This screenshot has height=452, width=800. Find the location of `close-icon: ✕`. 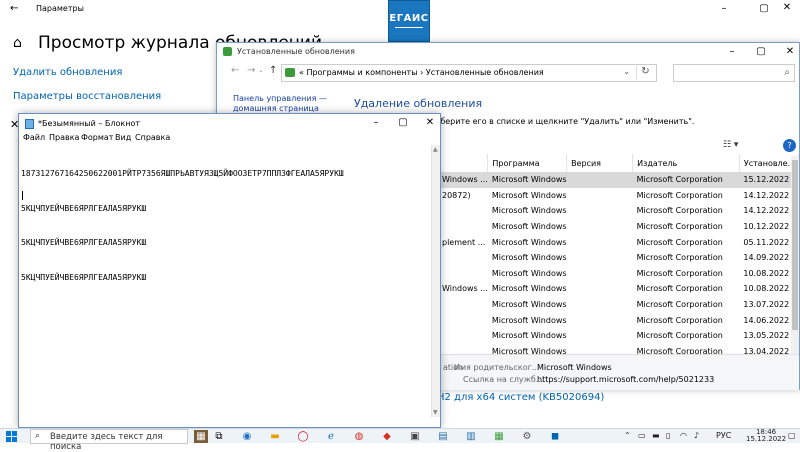

close-icon: ✕ is located at coordinates (787, 8).